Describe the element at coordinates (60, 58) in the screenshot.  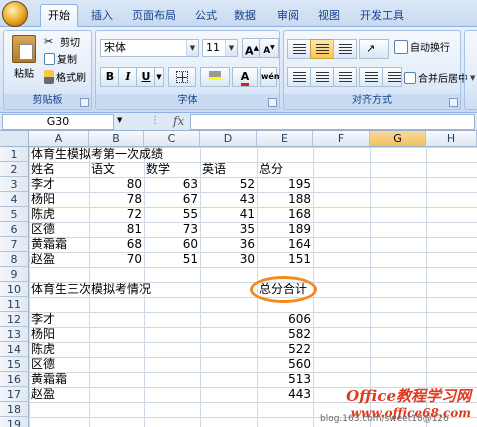
I see `copy-button: 复制` at that location.